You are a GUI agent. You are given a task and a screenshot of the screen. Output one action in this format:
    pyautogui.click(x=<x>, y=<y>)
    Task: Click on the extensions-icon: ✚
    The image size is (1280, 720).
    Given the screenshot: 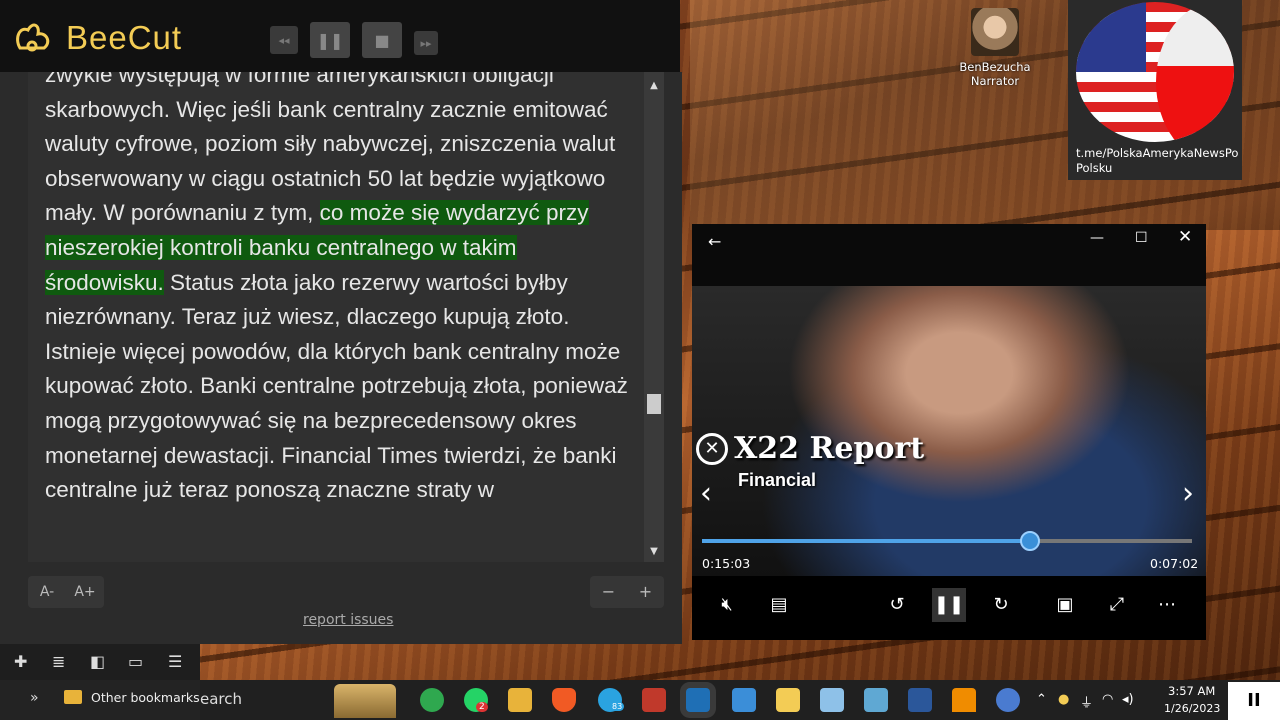 What is the action you would take?
    pyautogui.click(x=20, y=661)
    